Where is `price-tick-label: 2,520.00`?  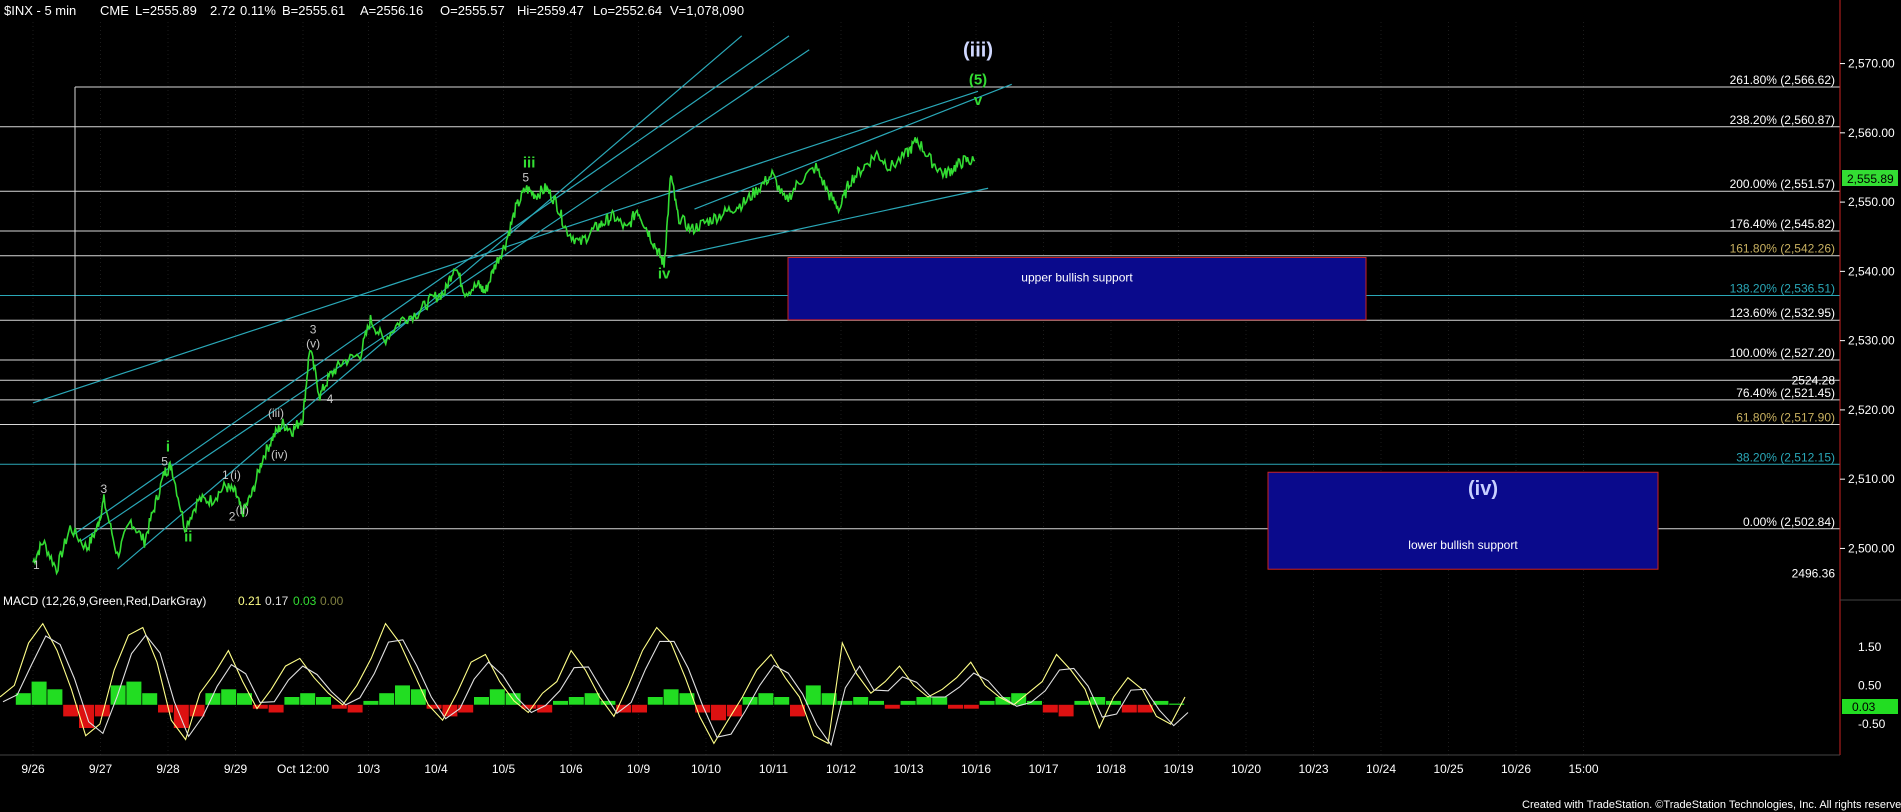 price-tick-label: 2,520.00 is located at coordinates (1871, 410).